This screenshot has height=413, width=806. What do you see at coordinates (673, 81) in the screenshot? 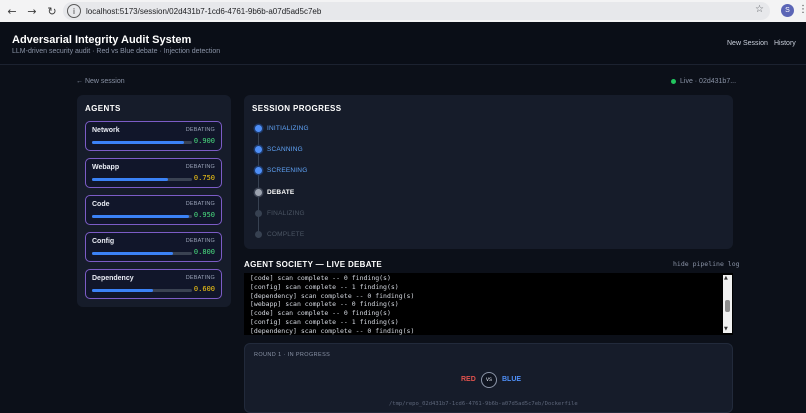
I see `live-dot-icon` at bounding box center [673, 81].